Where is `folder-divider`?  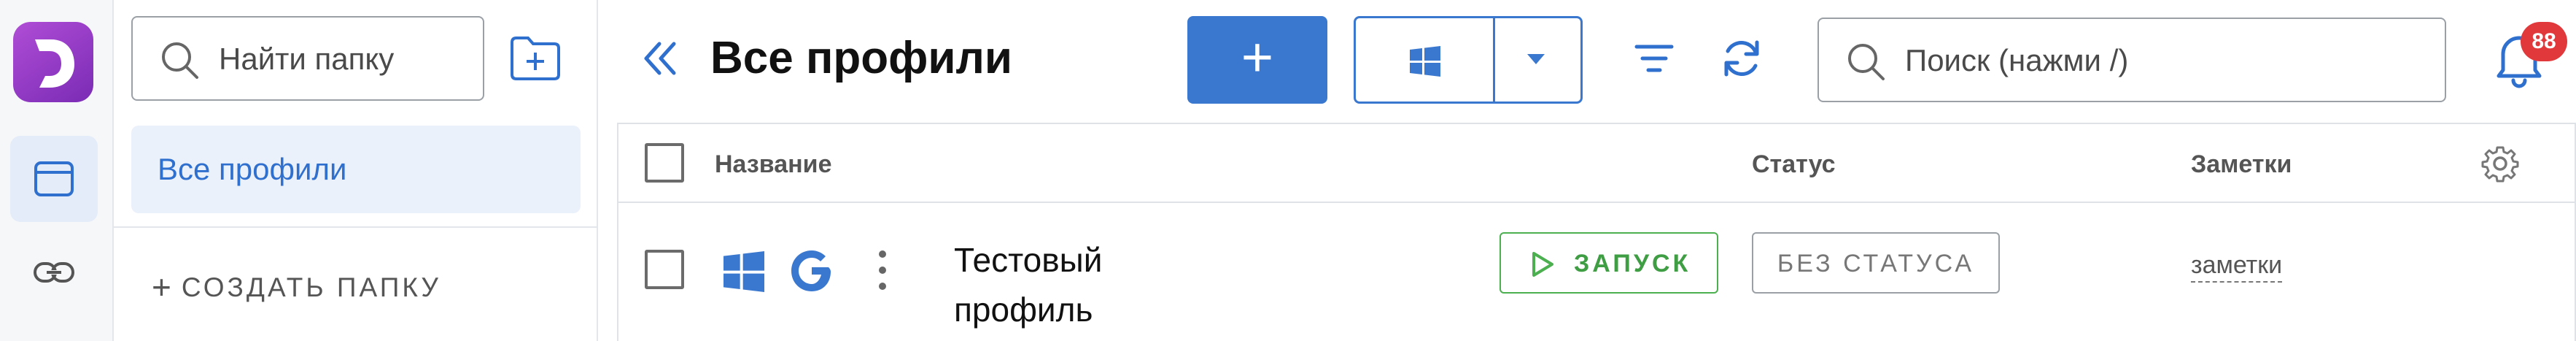
folder-divider is located at coordinates (356, 227).